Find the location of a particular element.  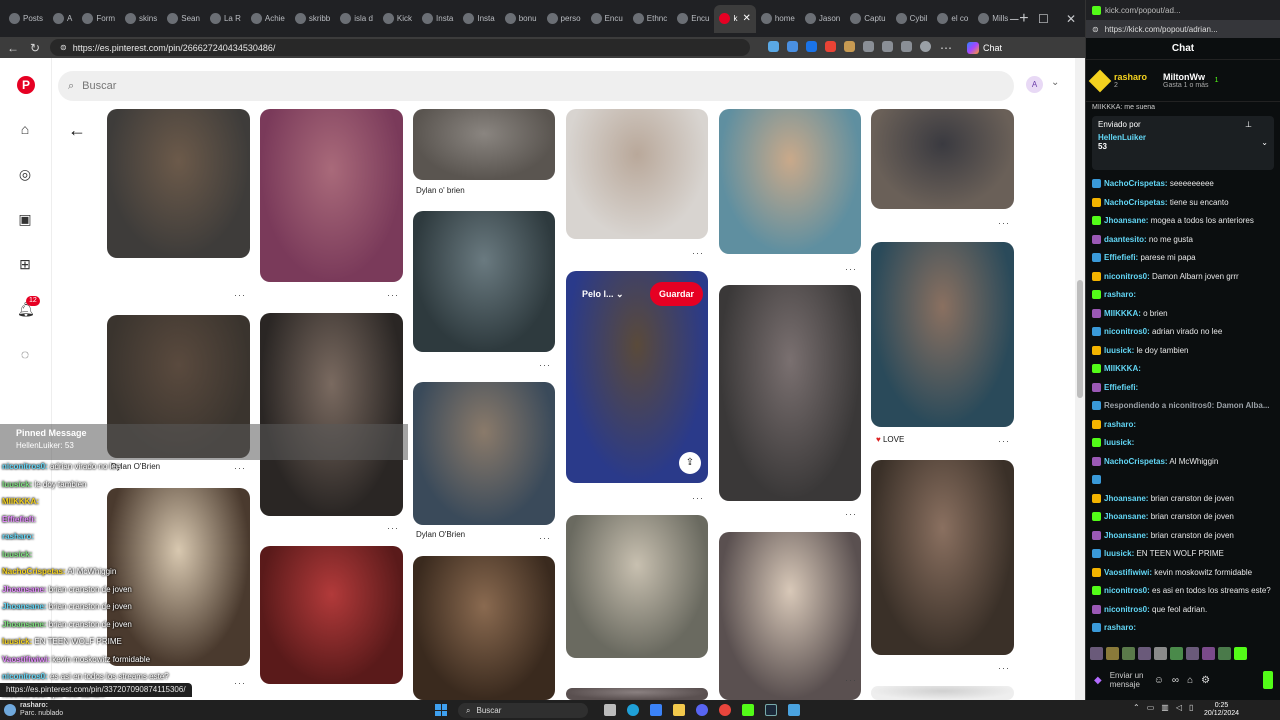

notepad-icon is located at coordinates (794, 710).